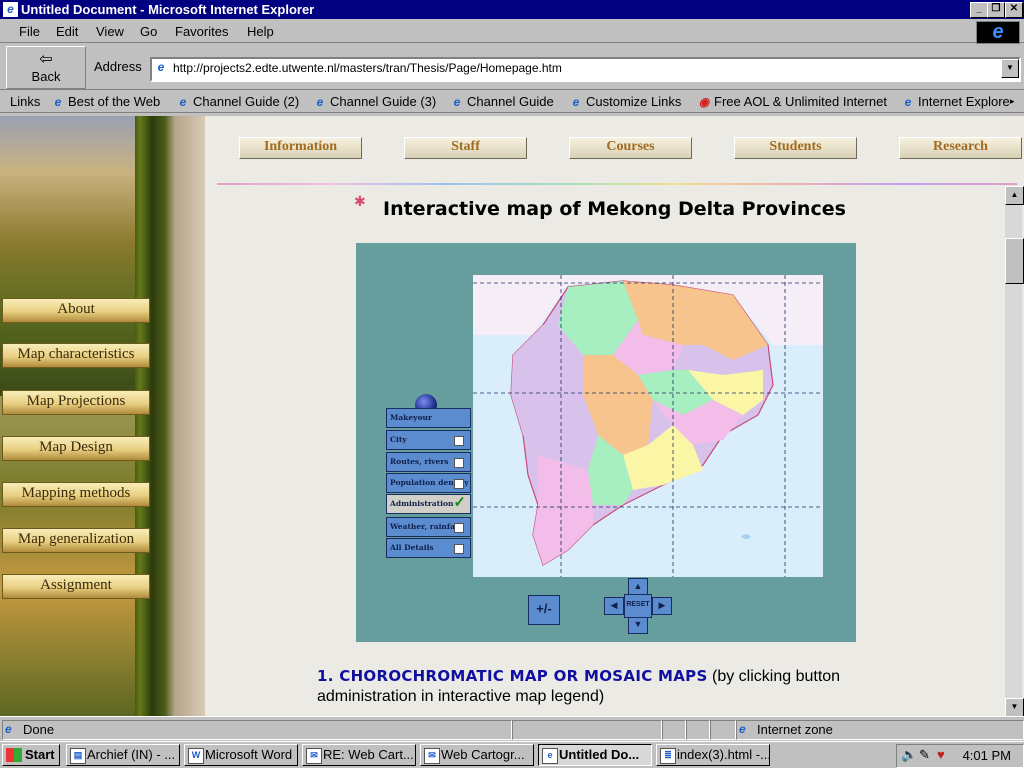 Image resolution: width=1024 pixels, height=768 pixels. What do you see at coordinates (76, 540) in the screenshot?
I see `sidebar-item-map-generalization: Map generalization` at bounding box center [76, 540].